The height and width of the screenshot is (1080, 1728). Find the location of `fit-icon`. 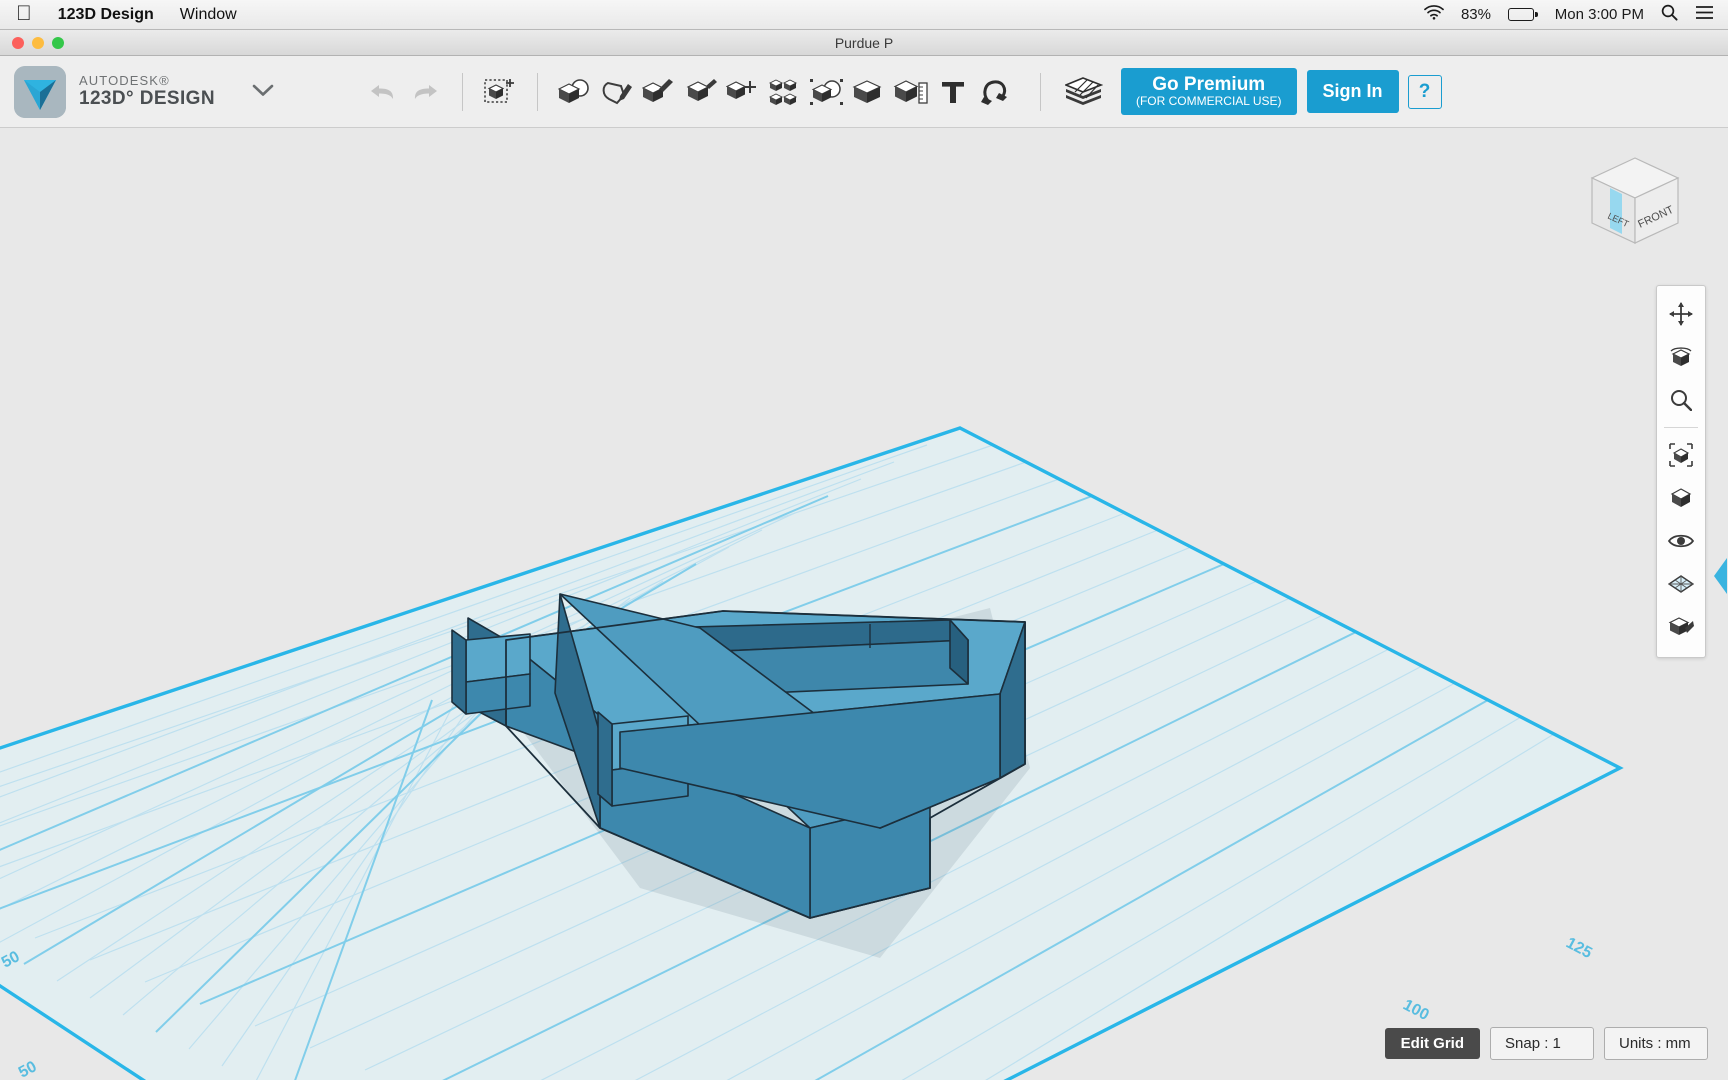

fit-icon is located at coordinates (1681, 455).